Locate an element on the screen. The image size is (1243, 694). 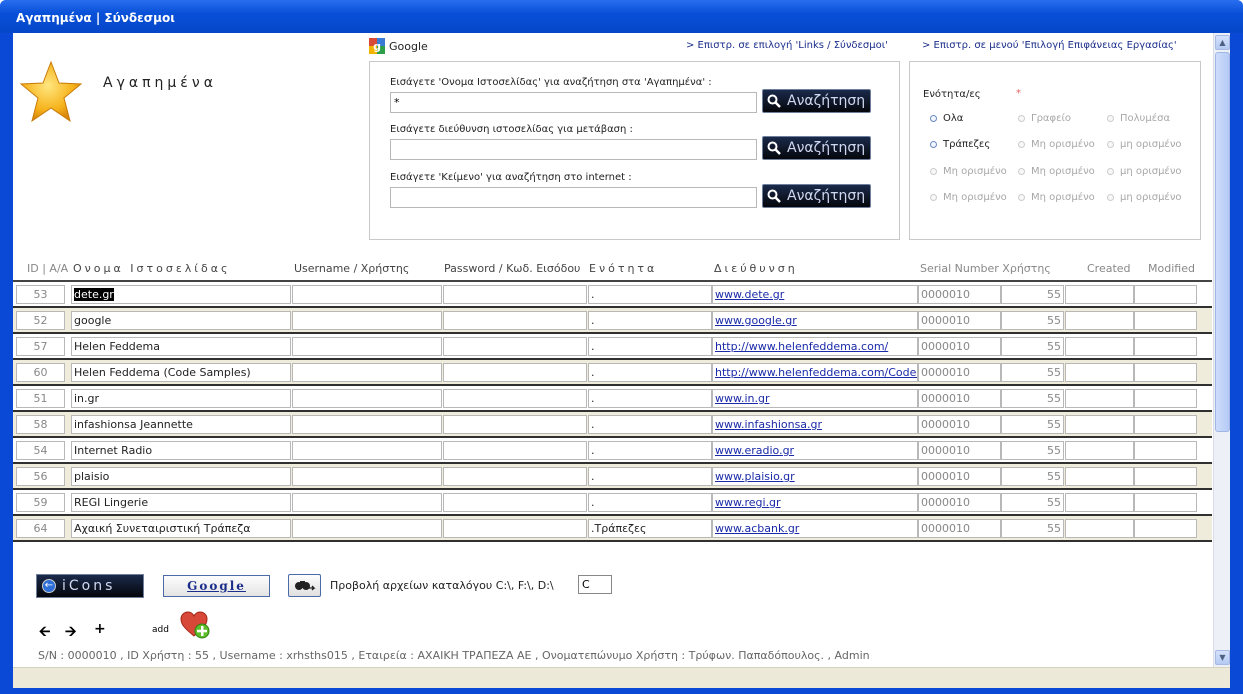
scroll-up-icon: ▲ is located at coordinates (1222, 42).